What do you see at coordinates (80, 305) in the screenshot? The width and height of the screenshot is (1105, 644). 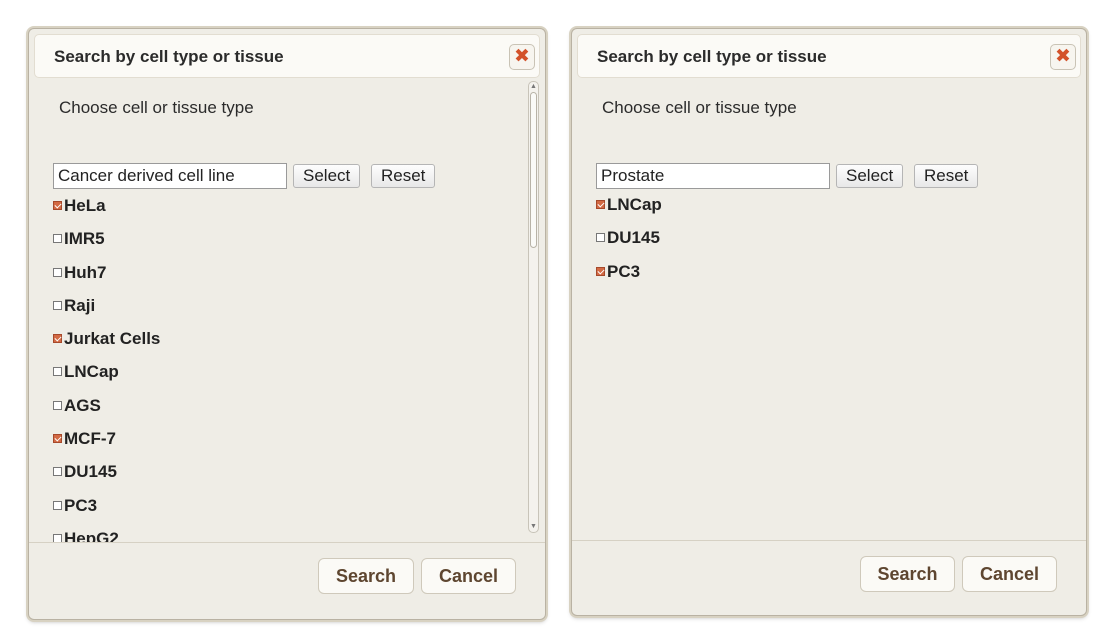 I see `list-item-label: Raji` at bounding box center [80, 305].